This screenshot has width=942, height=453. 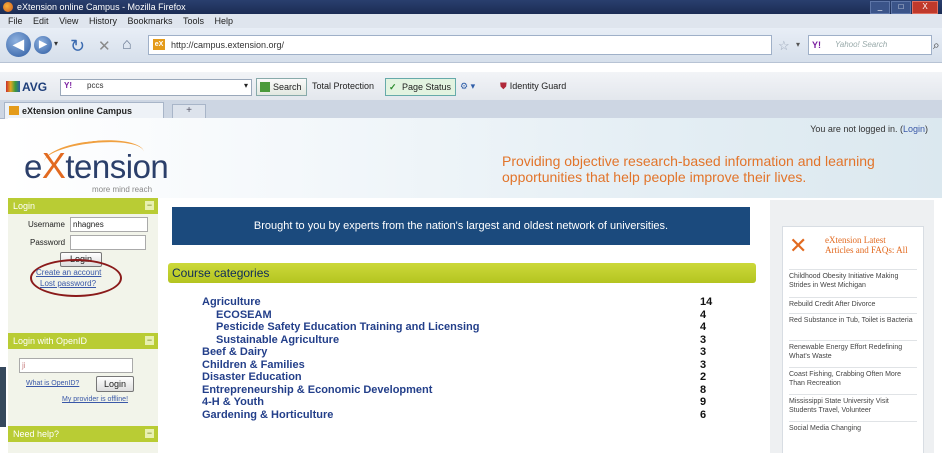 I want to click on feed-item: Social Media Changing, so click(x=853, y=427).